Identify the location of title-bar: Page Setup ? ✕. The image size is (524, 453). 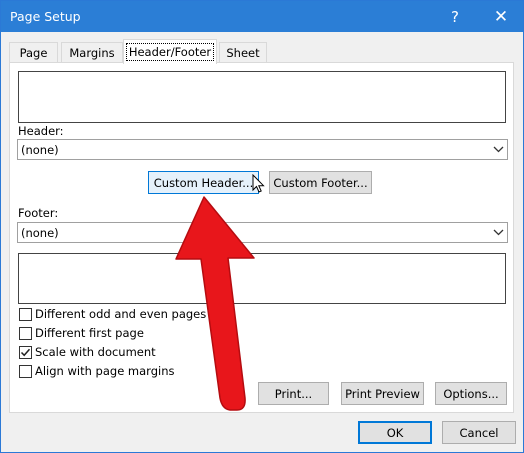
(262, 16).